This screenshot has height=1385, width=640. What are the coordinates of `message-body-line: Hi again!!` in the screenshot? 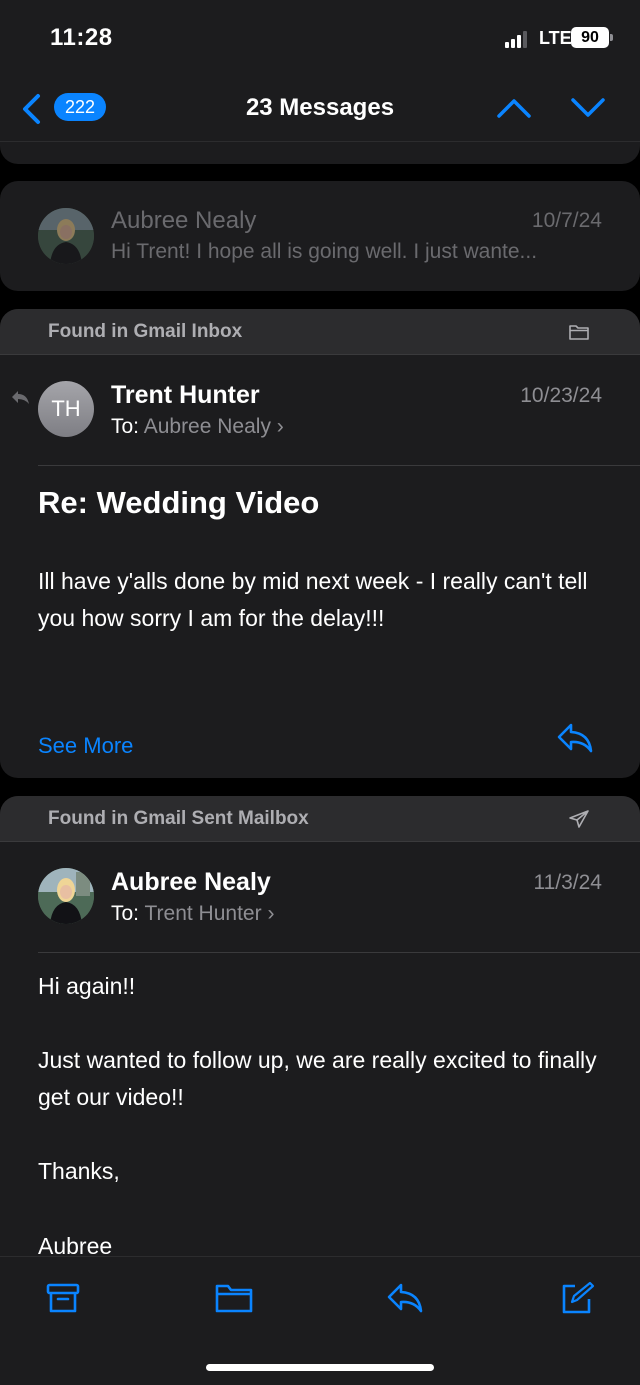 It's located at (87, 986).